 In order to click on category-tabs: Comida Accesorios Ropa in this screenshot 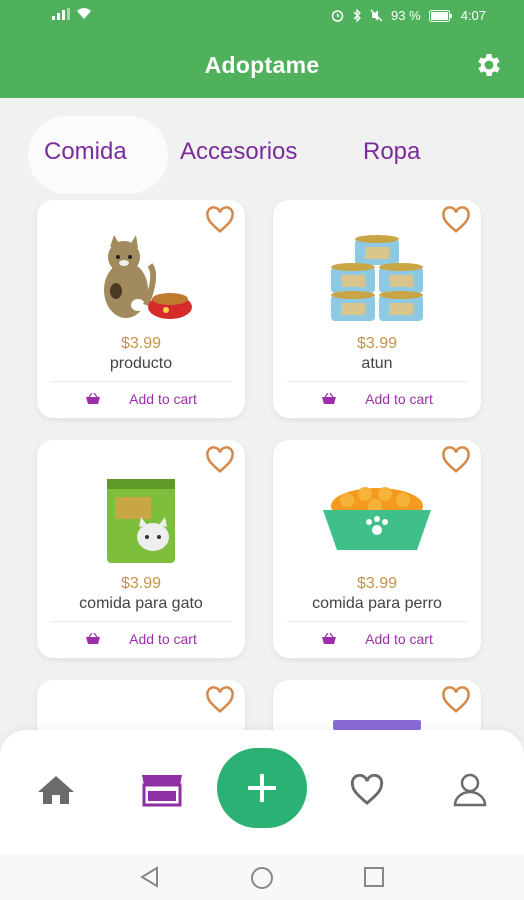, I will do `click(262, 148)`.